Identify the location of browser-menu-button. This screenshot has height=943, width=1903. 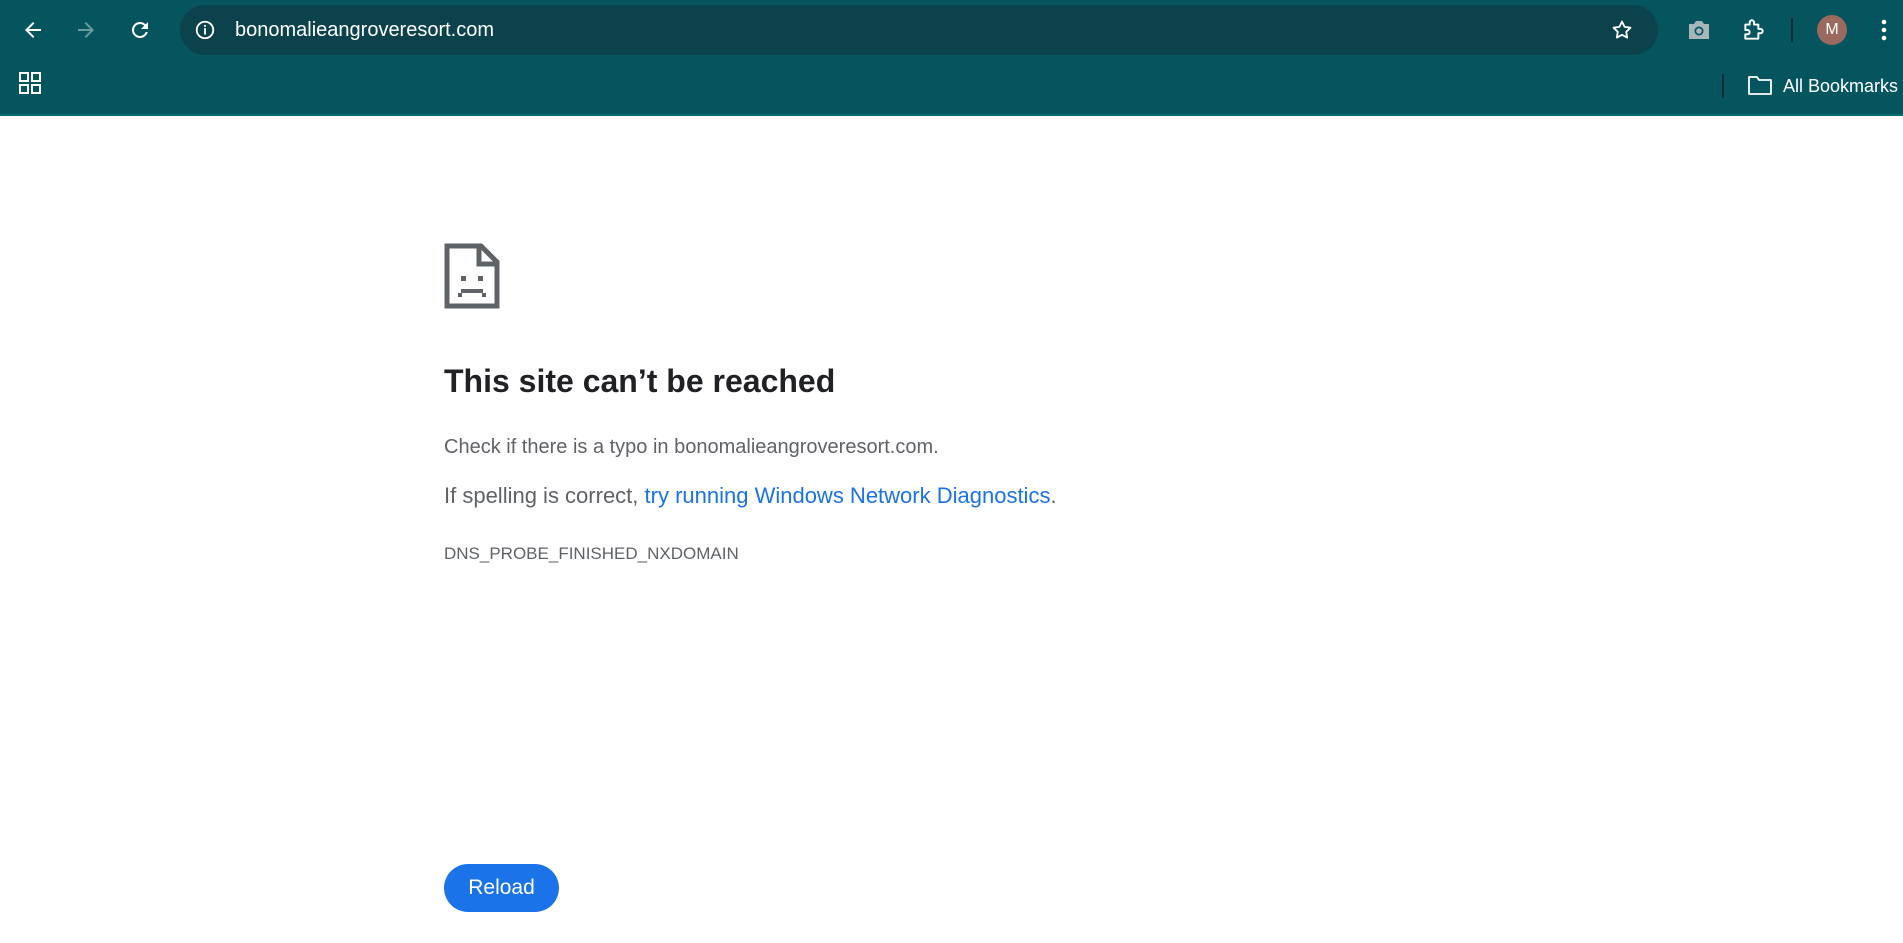
(1884, 30).